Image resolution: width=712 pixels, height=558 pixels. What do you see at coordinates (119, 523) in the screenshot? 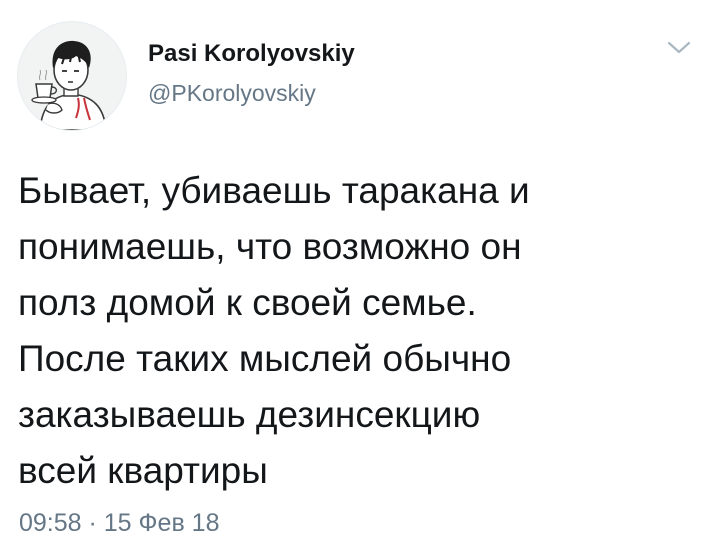
I see `tweet-timestamp: 09:58 · 15 Фев 18` at bounding box center [119, 523].